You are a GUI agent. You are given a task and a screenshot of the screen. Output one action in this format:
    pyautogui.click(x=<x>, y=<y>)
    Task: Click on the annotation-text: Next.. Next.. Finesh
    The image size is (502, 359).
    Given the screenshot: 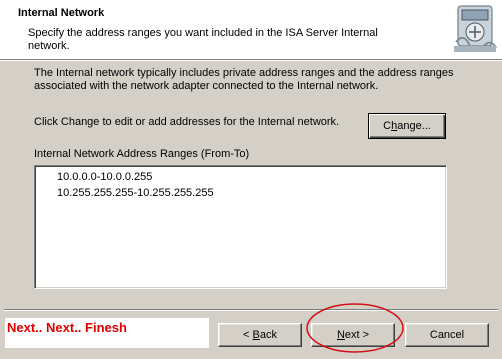 What is the action you would take?
    pyautogui.click(x=67, y=327)
    